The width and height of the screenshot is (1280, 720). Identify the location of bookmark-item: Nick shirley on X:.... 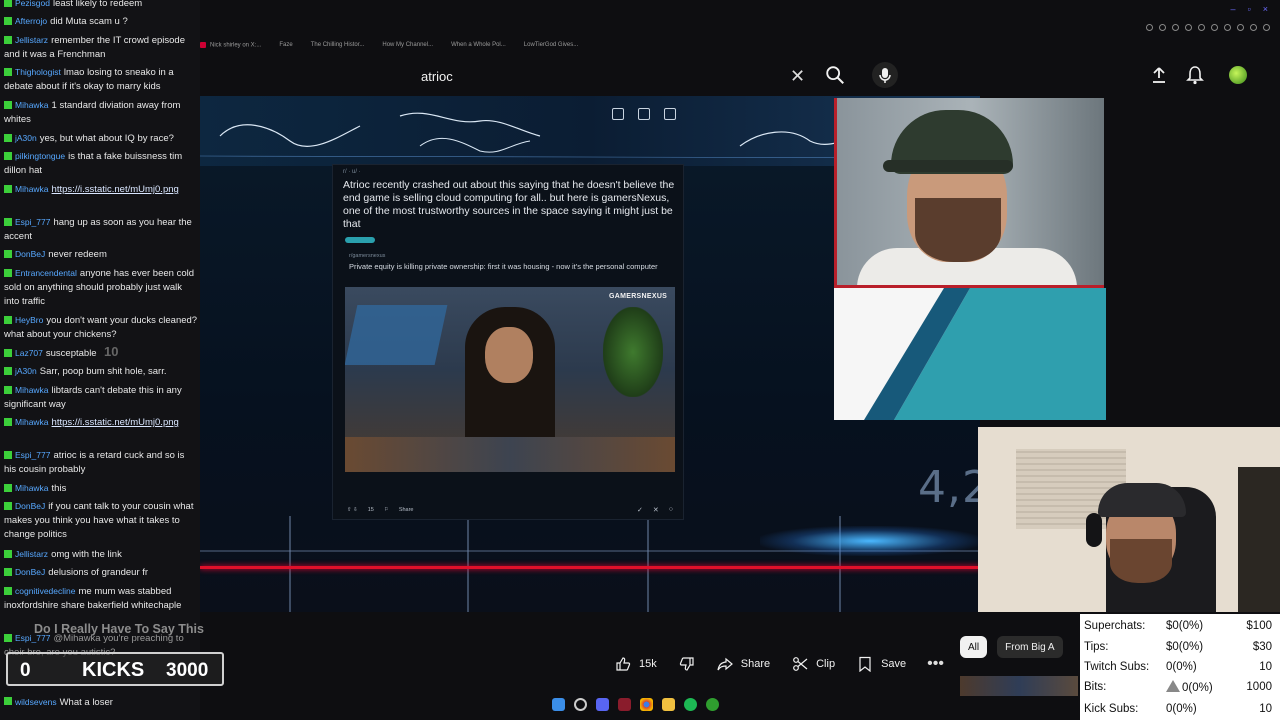
(230, 44).